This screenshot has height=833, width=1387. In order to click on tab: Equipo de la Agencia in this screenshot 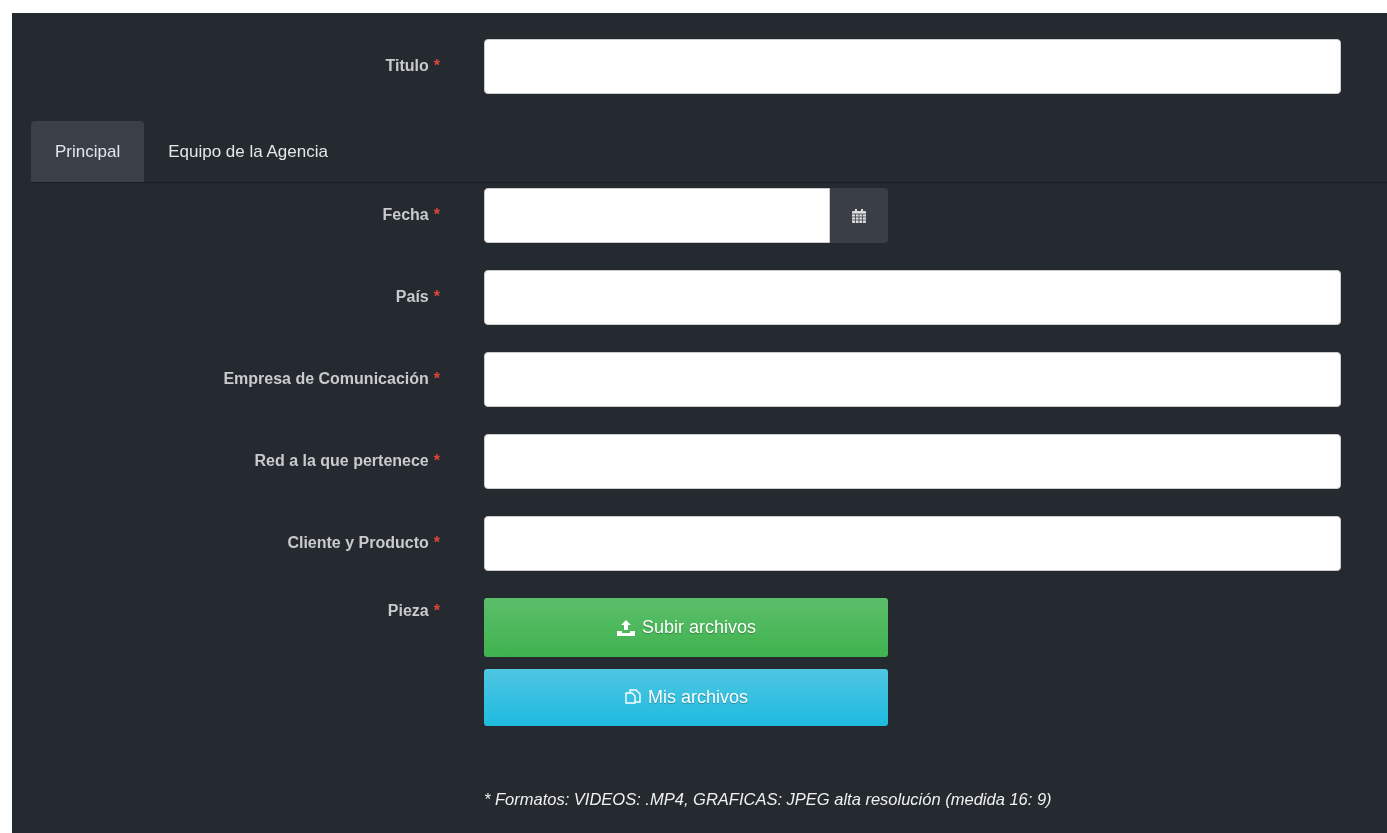, I will do `click(248, 151)`.